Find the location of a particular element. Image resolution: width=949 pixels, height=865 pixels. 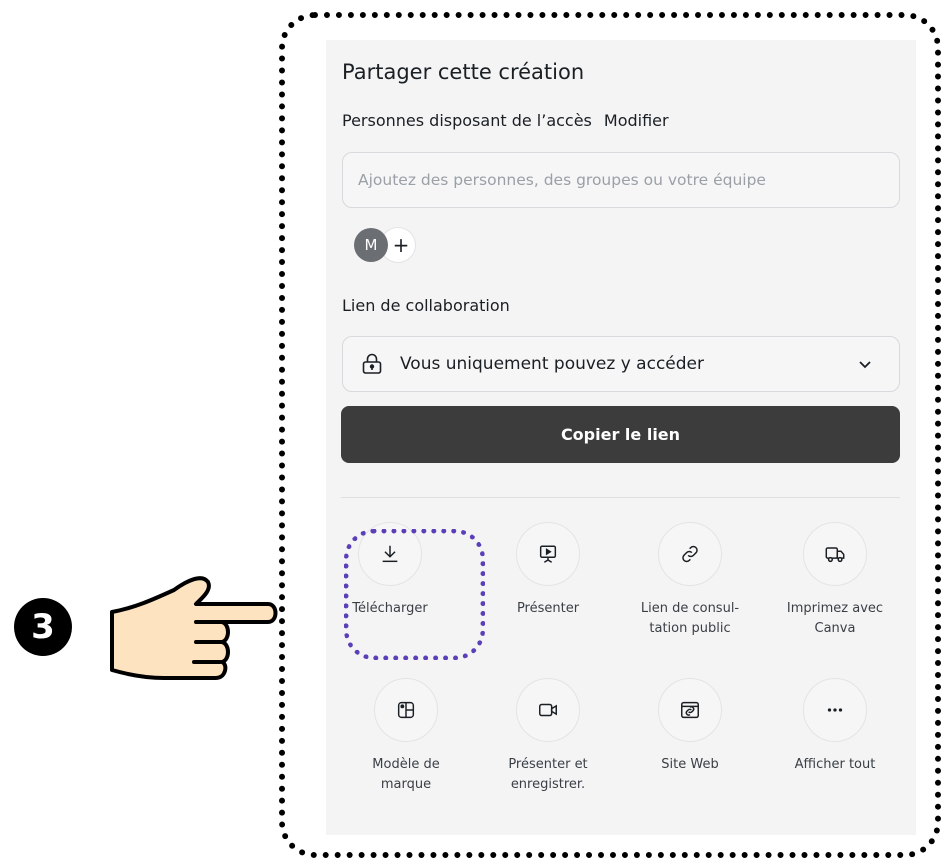

present-icon is located at coordinates (548, 554).